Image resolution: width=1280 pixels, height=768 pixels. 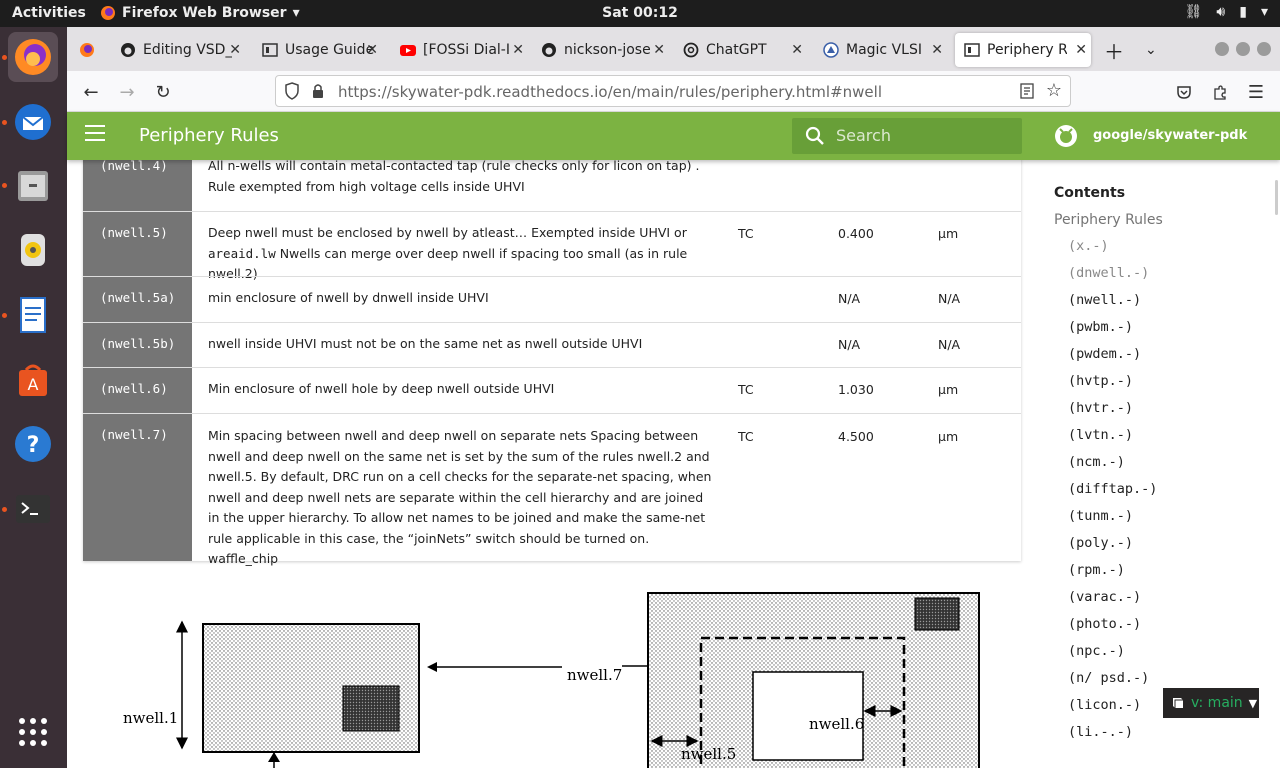 What do you see at coordinates (907, 136) in the screenshot?
I see `search-input: Search` at bounding box center [907, 136].